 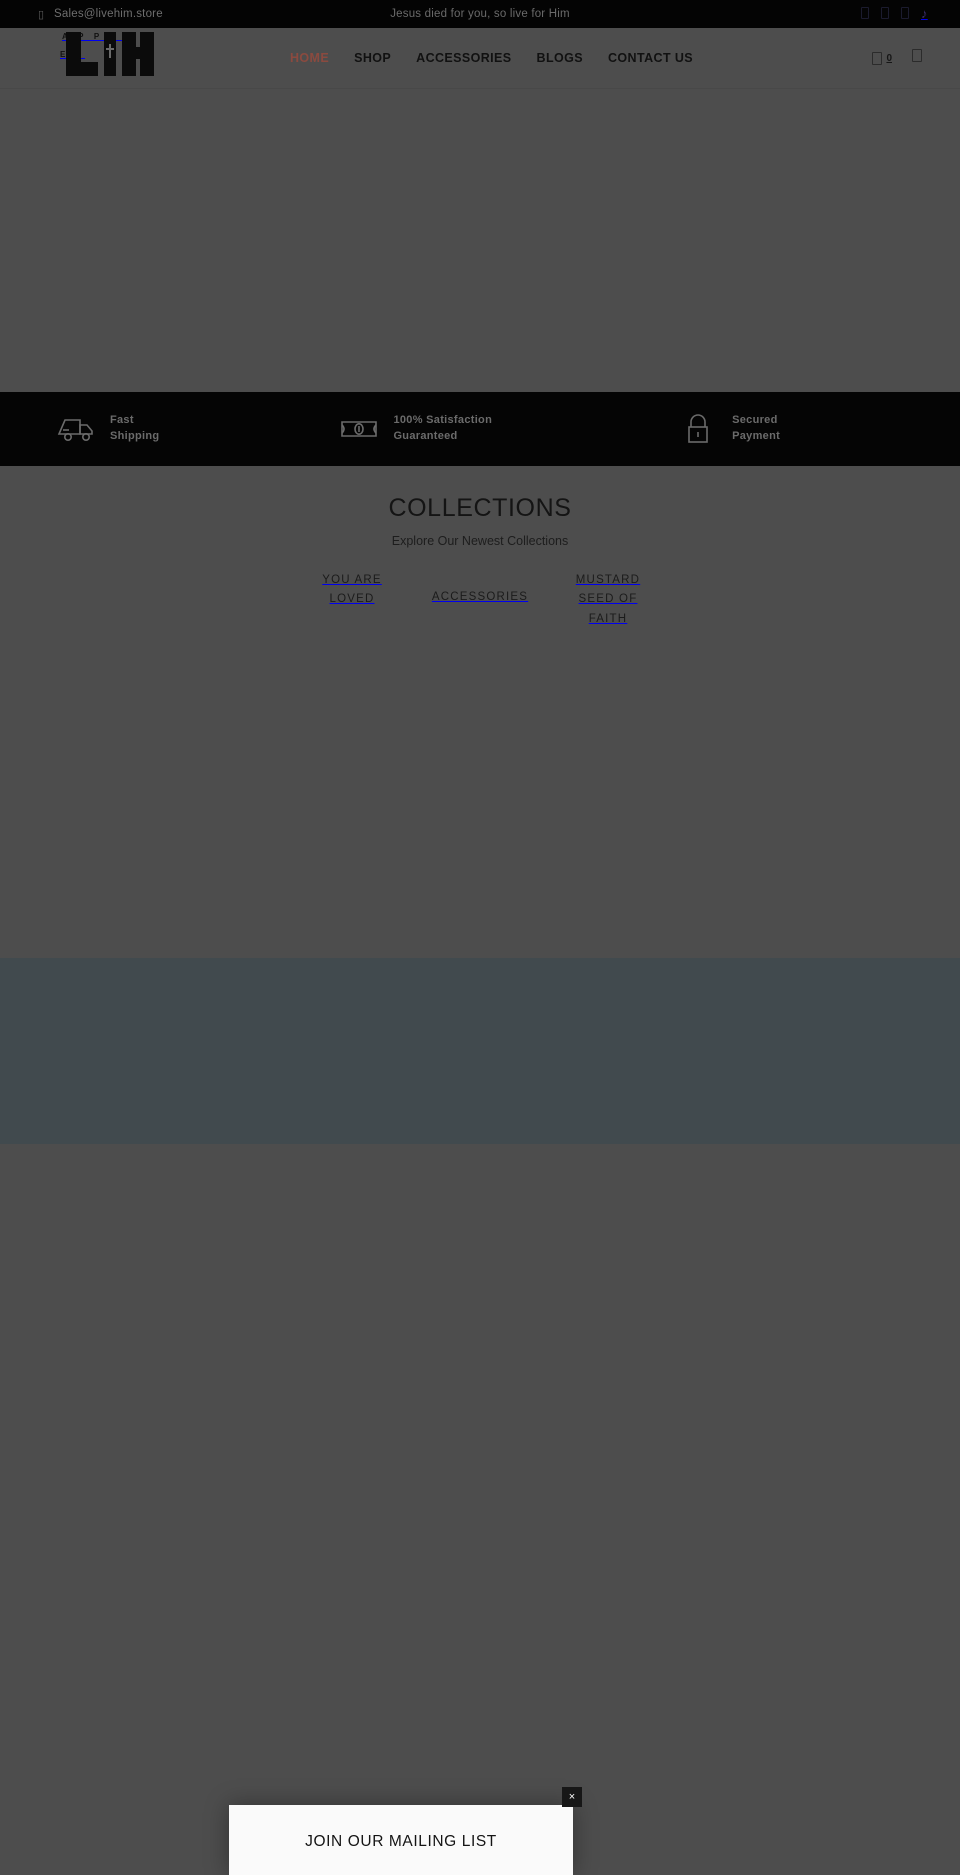 I want to click on trust-badge-line1: Secured, so click(x=755, y=420).